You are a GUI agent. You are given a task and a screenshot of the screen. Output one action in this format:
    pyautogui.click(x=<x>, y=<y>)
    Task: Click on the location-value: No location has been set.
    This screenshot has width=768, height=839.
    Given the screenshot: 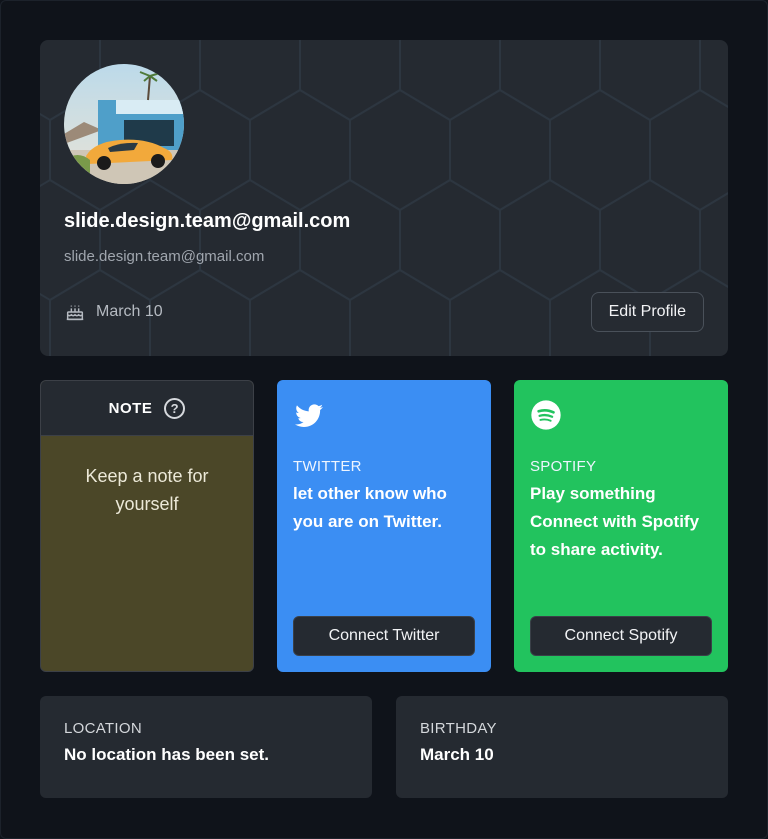 What is the action you would take?
    pyautogui.click(x=166, y=754)
    